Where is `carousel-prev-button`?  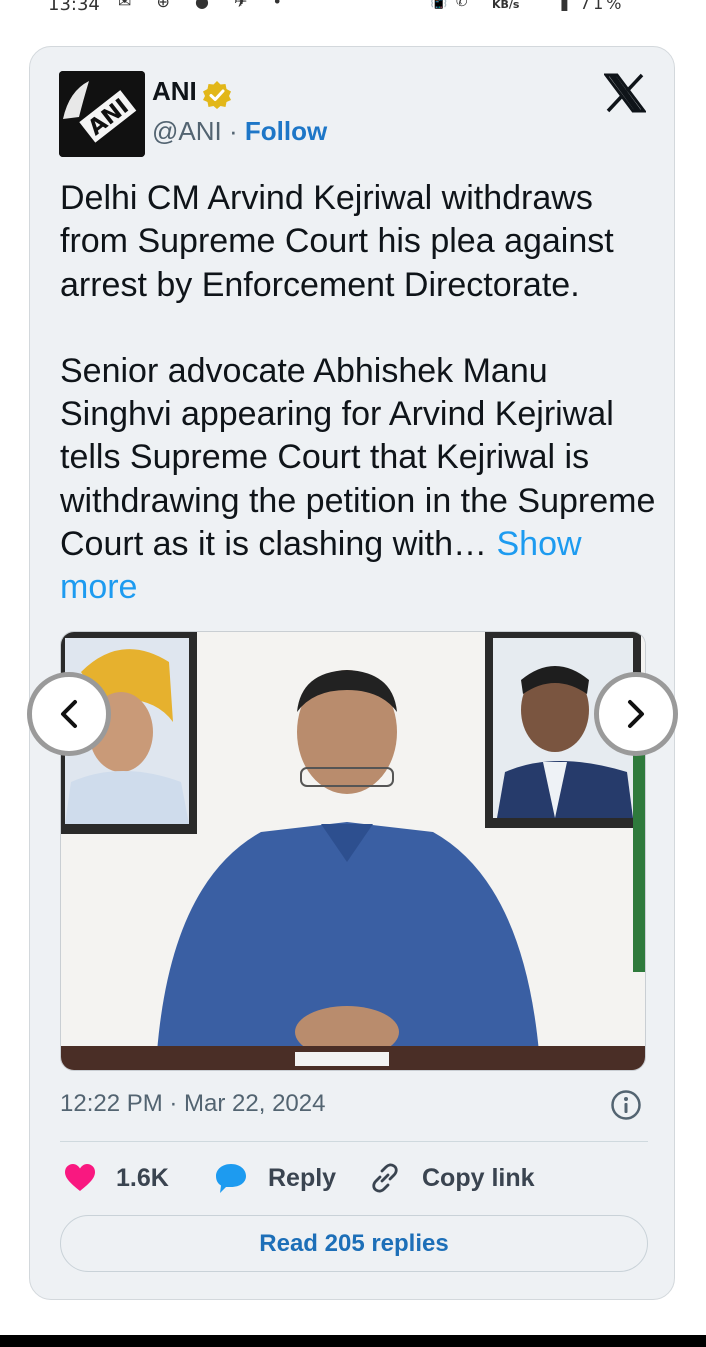
carousel-prev-button is located at coordinates (69, 714).